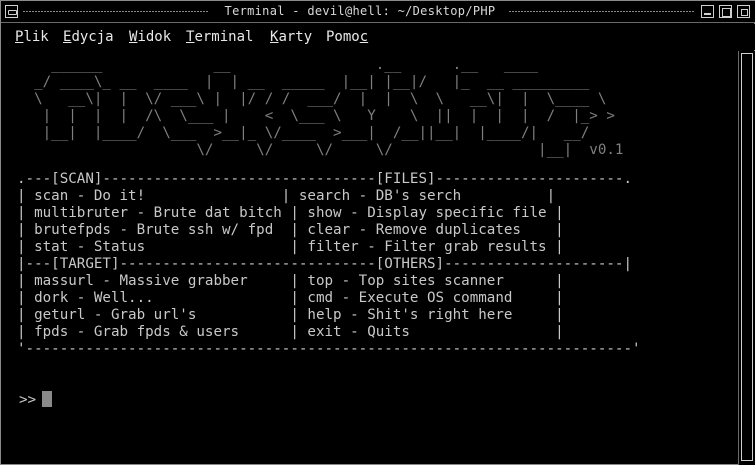  What do you see at coordinates (286, 196) in the screenshot?
I see `table-row: | scan - Do it! | search - DB's serch |` at bounding box center [286, 196].